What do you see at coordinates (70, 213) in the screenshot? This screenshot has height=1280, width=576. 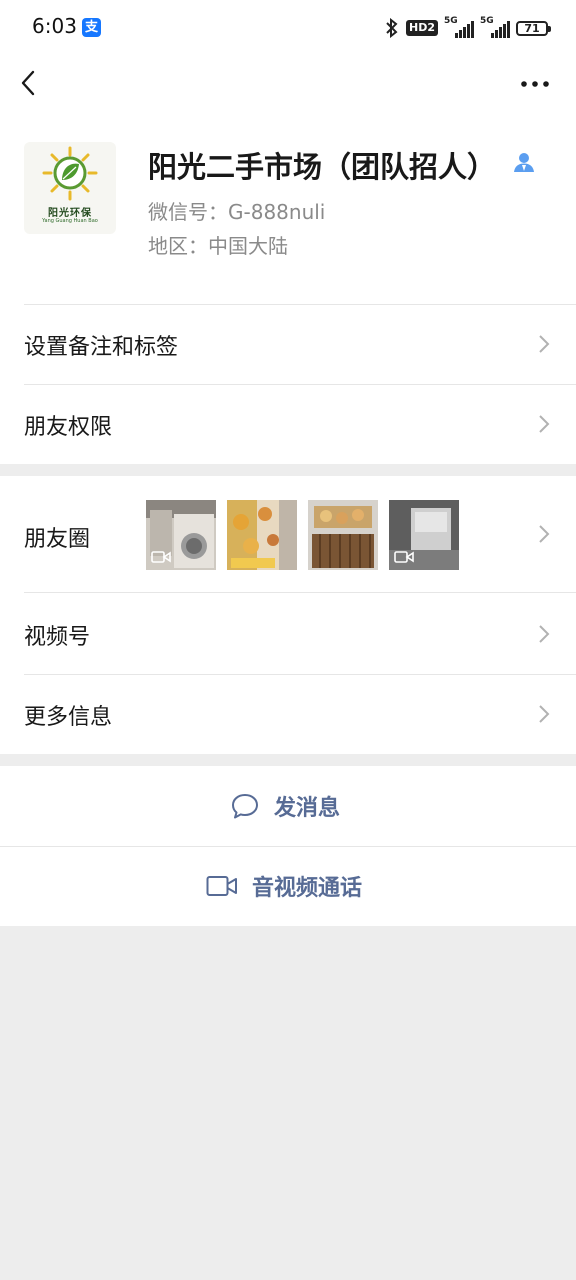 I see `avatar-caption: 阳光环保` at bounding box center [70, 213].